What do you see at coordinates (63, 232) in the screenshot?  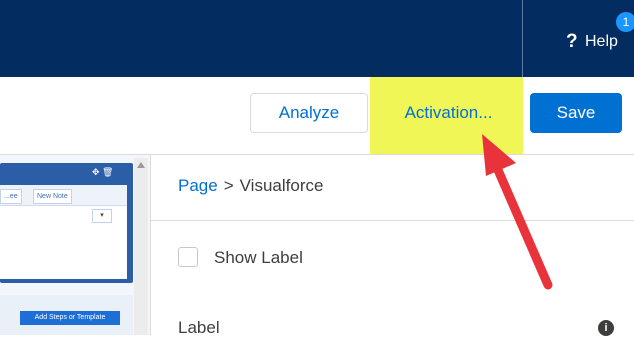 I see `component-body: ...ee New Note ▾` at bounding box center [63, 232].